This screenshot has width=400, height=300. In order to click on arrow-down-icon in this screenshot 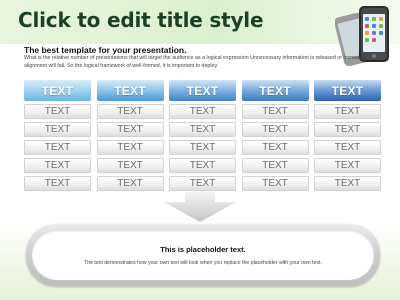, I will do `click(200, 207)`.